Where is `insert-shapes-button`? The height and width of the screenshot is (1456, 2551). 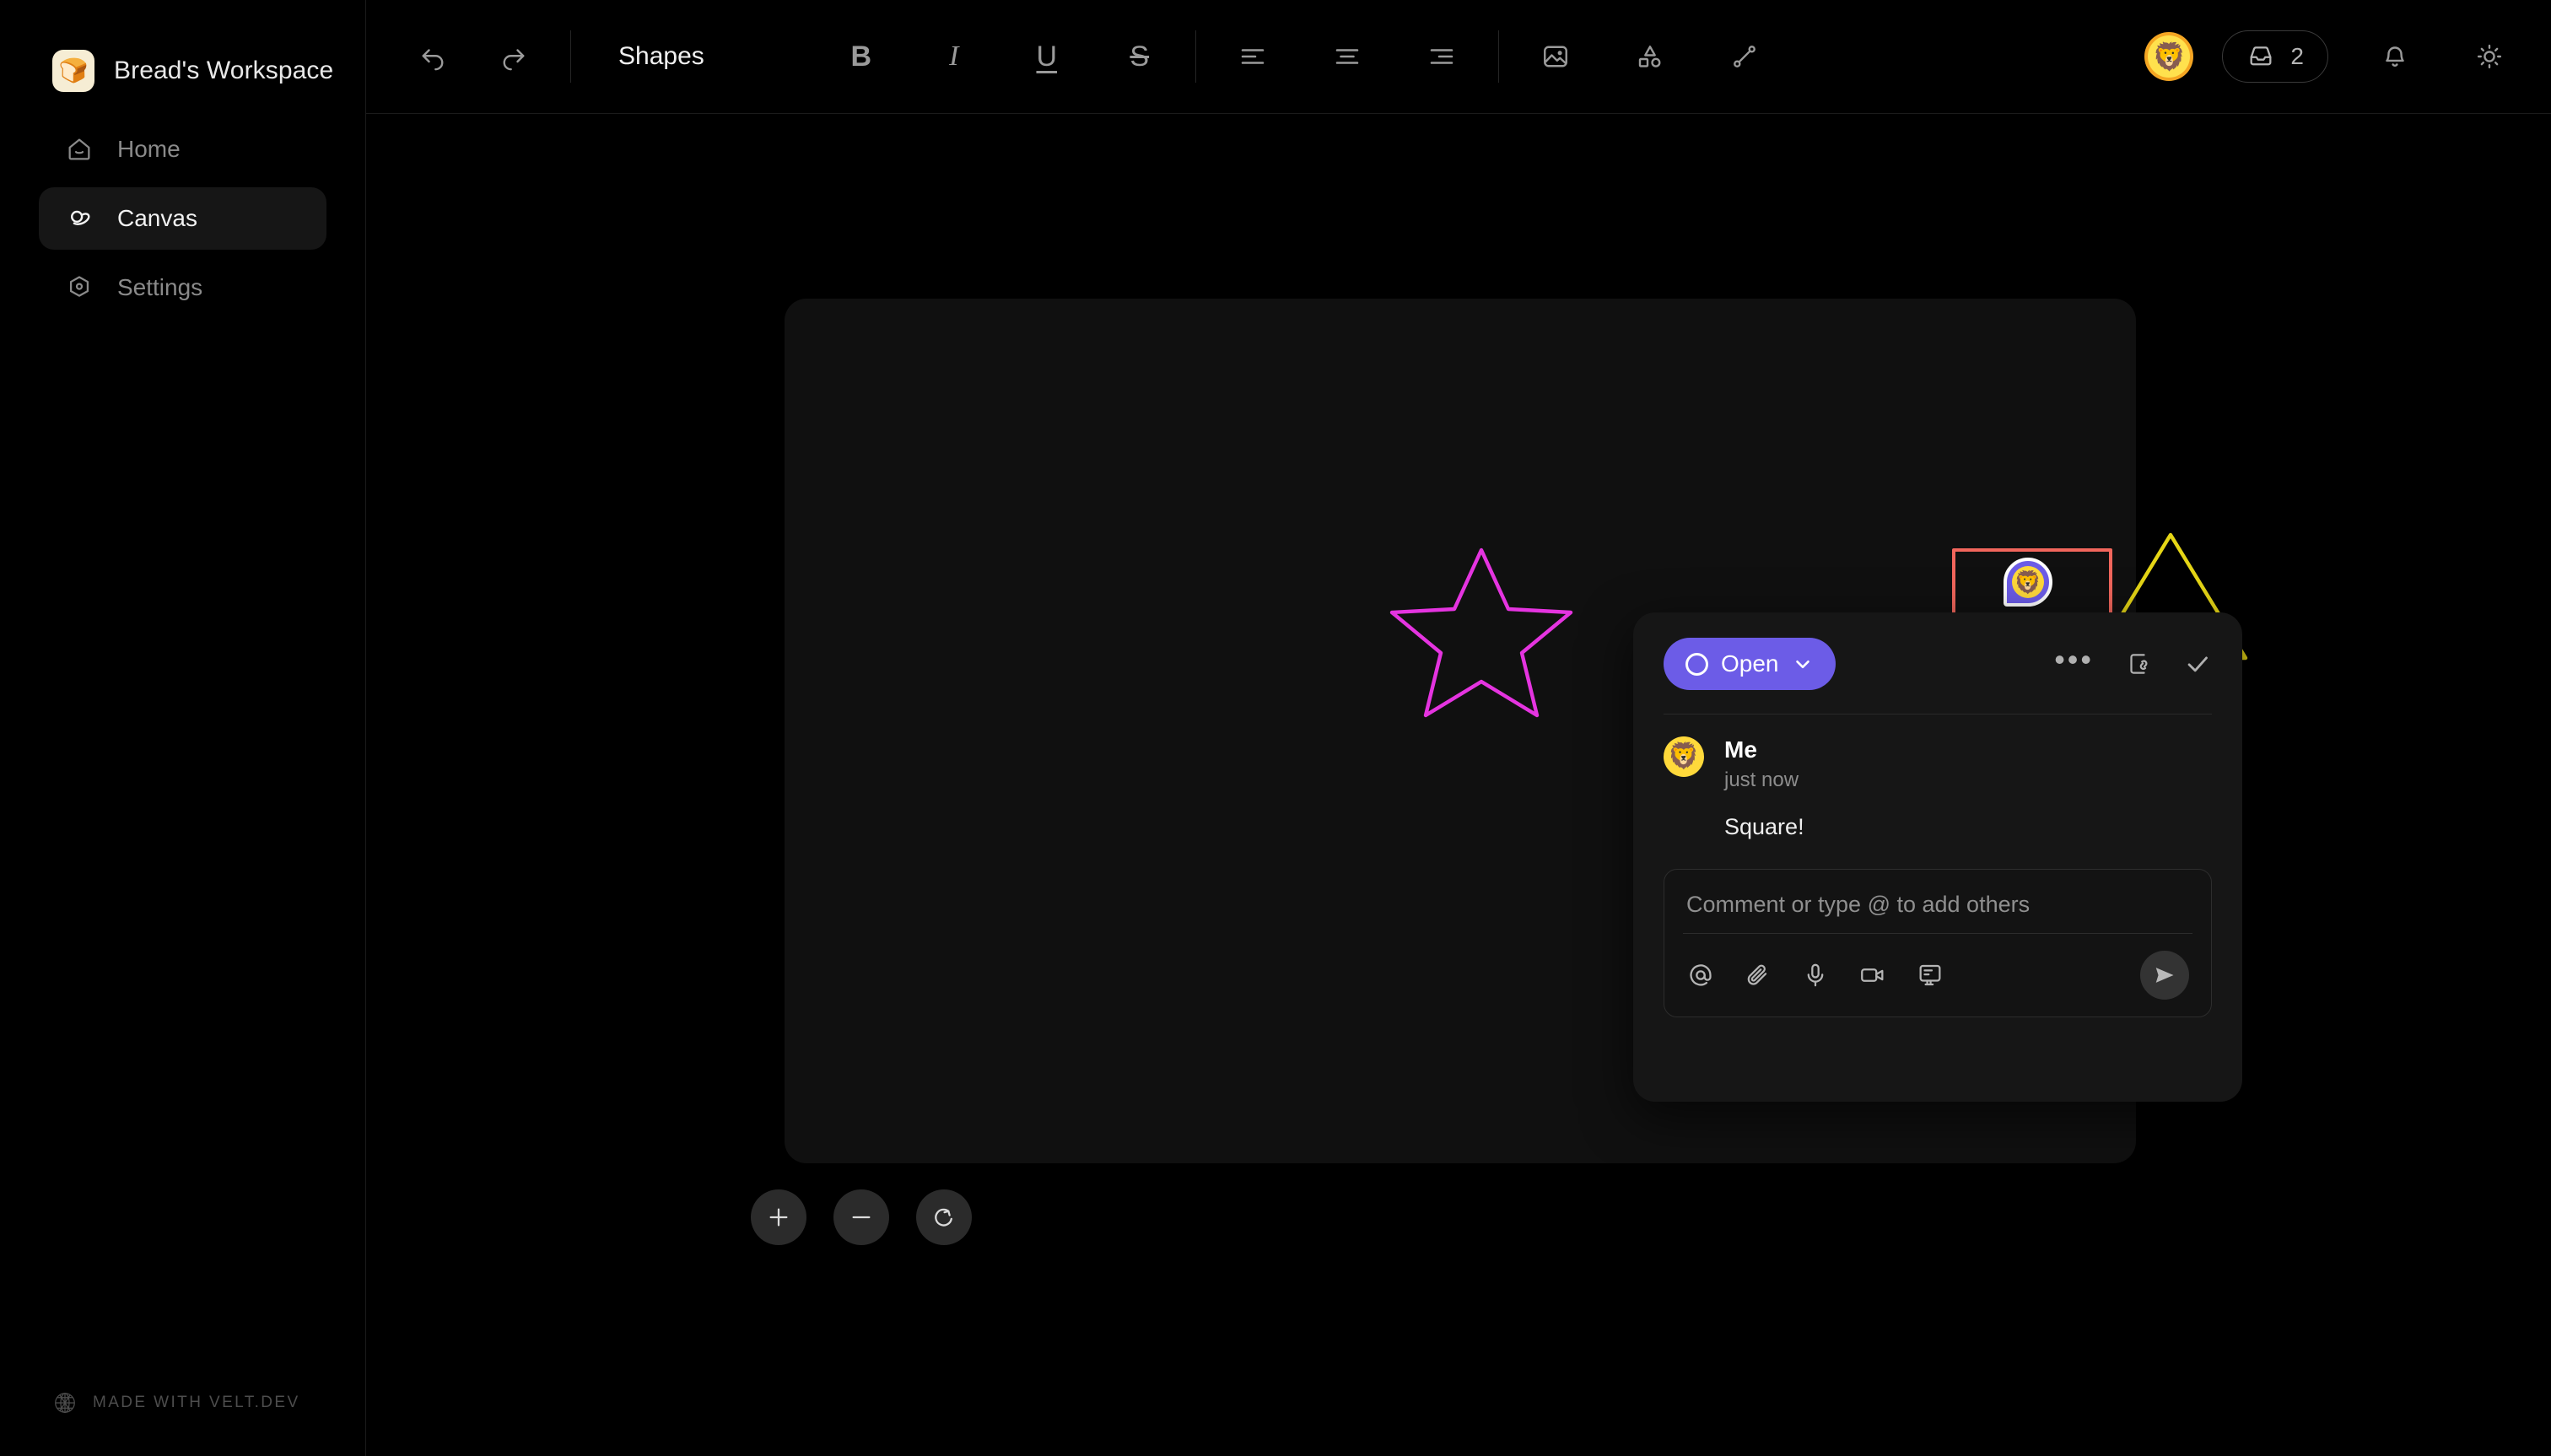
insert-shapes-button is located at coordinates (1650, 57).